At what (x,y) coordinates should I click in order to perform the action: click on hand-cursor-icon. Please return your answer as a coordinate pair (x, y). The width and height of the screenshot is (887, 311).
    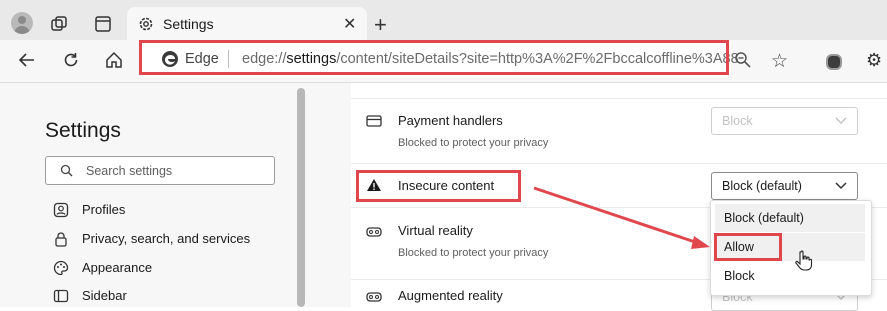
    Looking at the image, I should click on (804, 263).